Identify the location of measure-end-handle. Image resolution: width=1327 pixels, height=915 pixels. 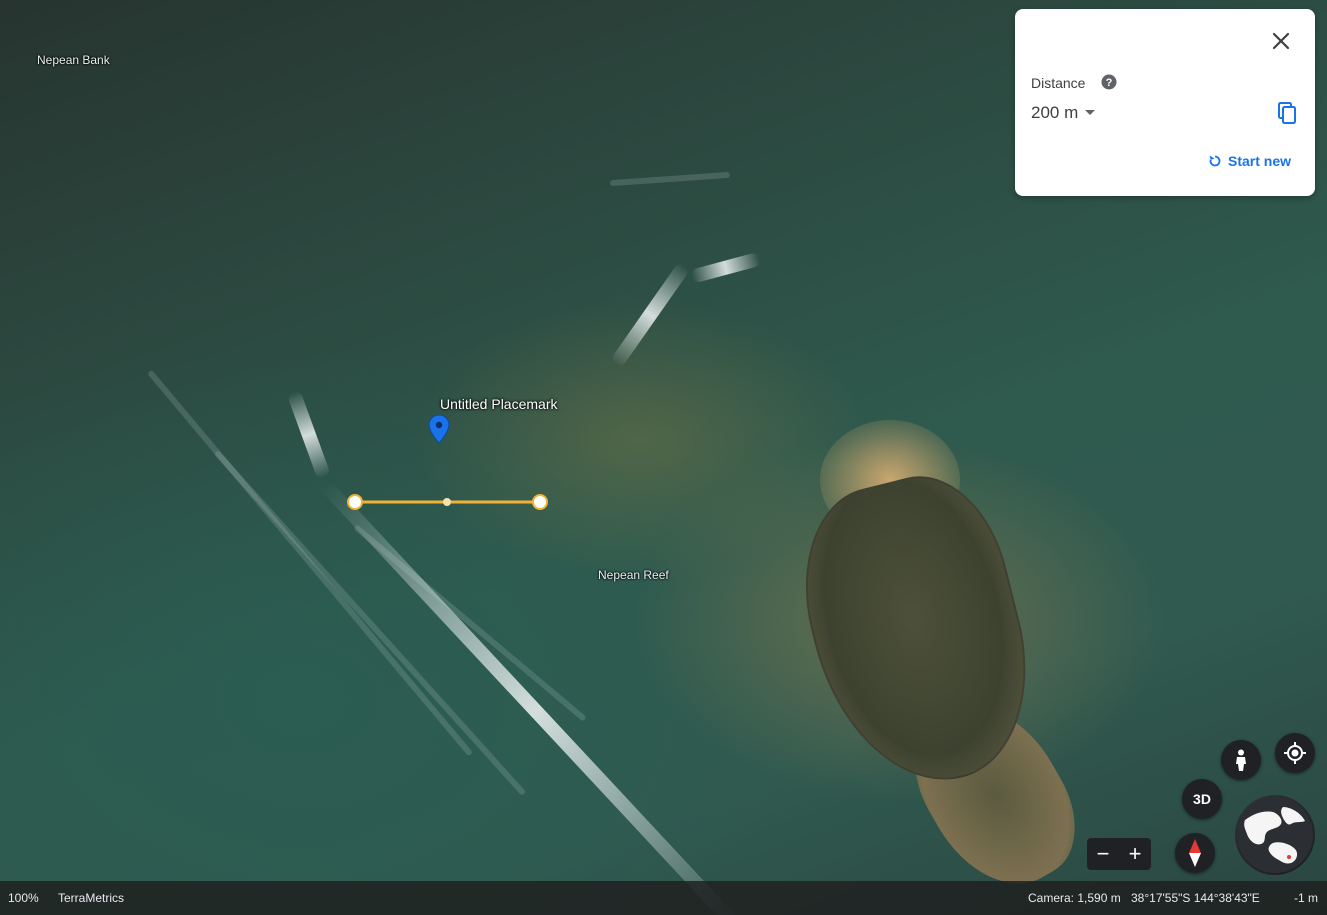
(540, 502).